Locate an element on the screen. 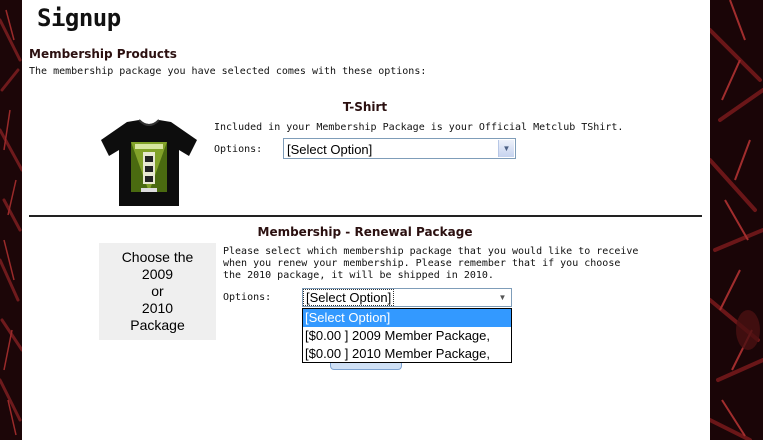 This screenshot has width=763, height=440. tshirt-select-value: [Select Option] is located at coordinates (330, 149).